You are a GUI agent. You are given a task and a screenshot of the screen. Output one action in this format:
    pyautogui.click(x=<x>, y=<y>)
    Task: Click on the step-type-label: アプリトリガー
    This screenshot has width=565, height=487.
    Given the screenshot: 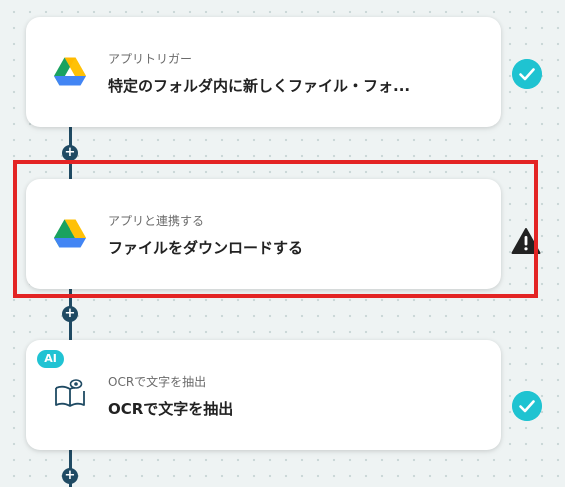 What is the action you would take?
    pyautogui.click(x=150, y=59)
    